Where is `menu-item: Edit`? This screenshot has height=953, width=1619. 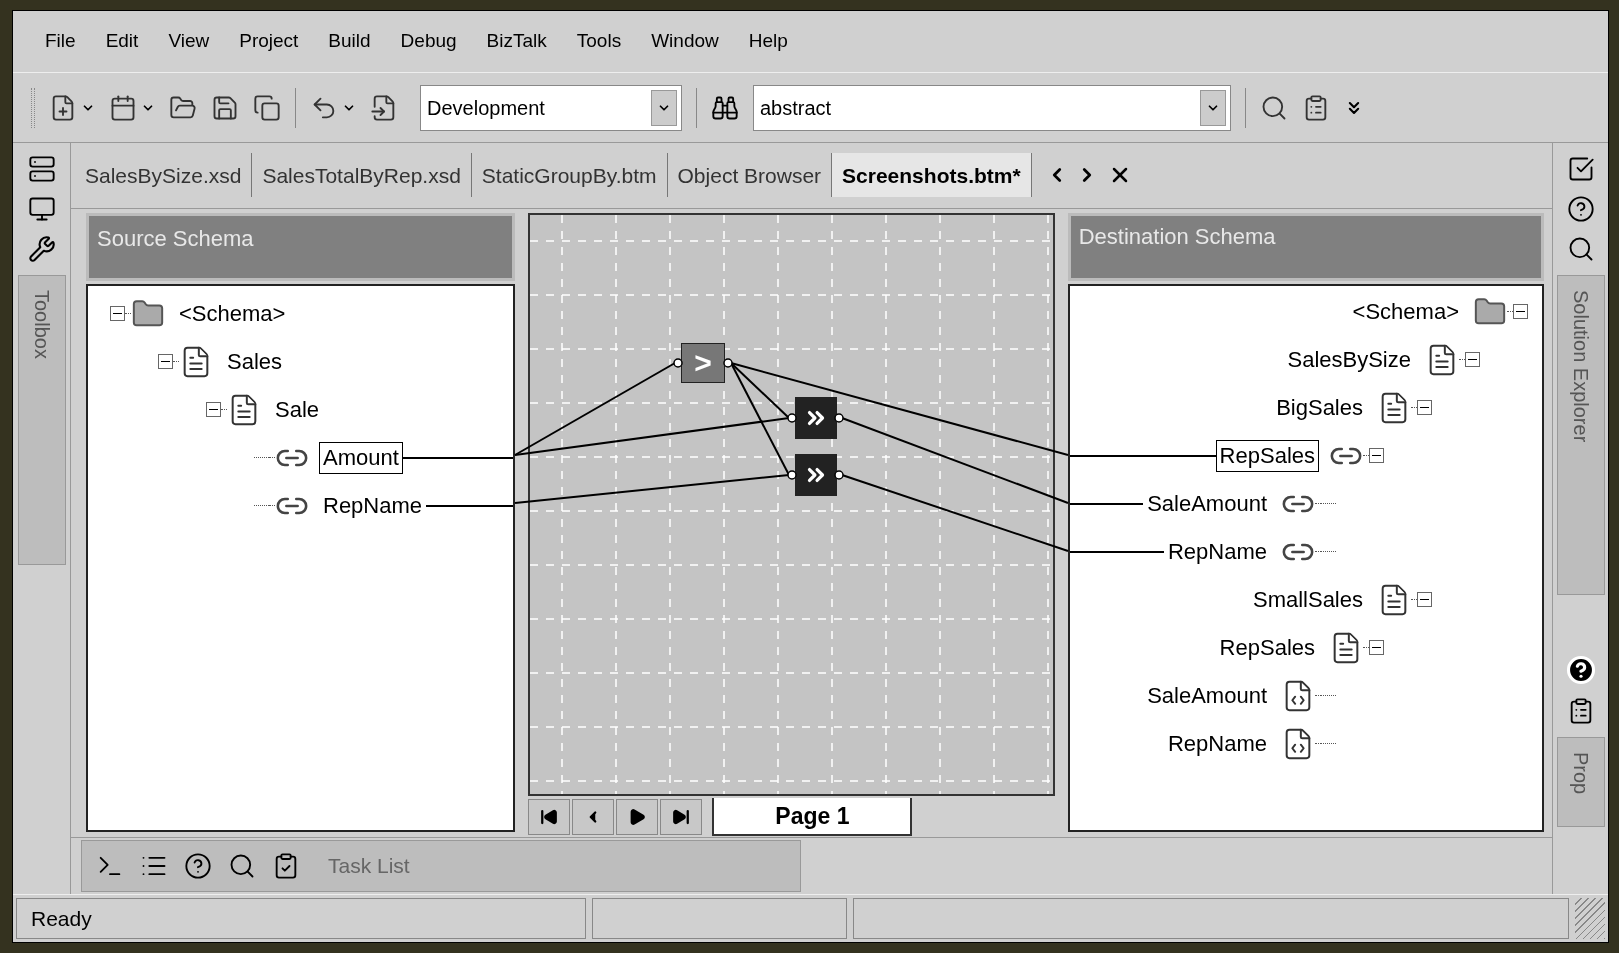 menu-item: Edit is located at coordinates (122, 41).